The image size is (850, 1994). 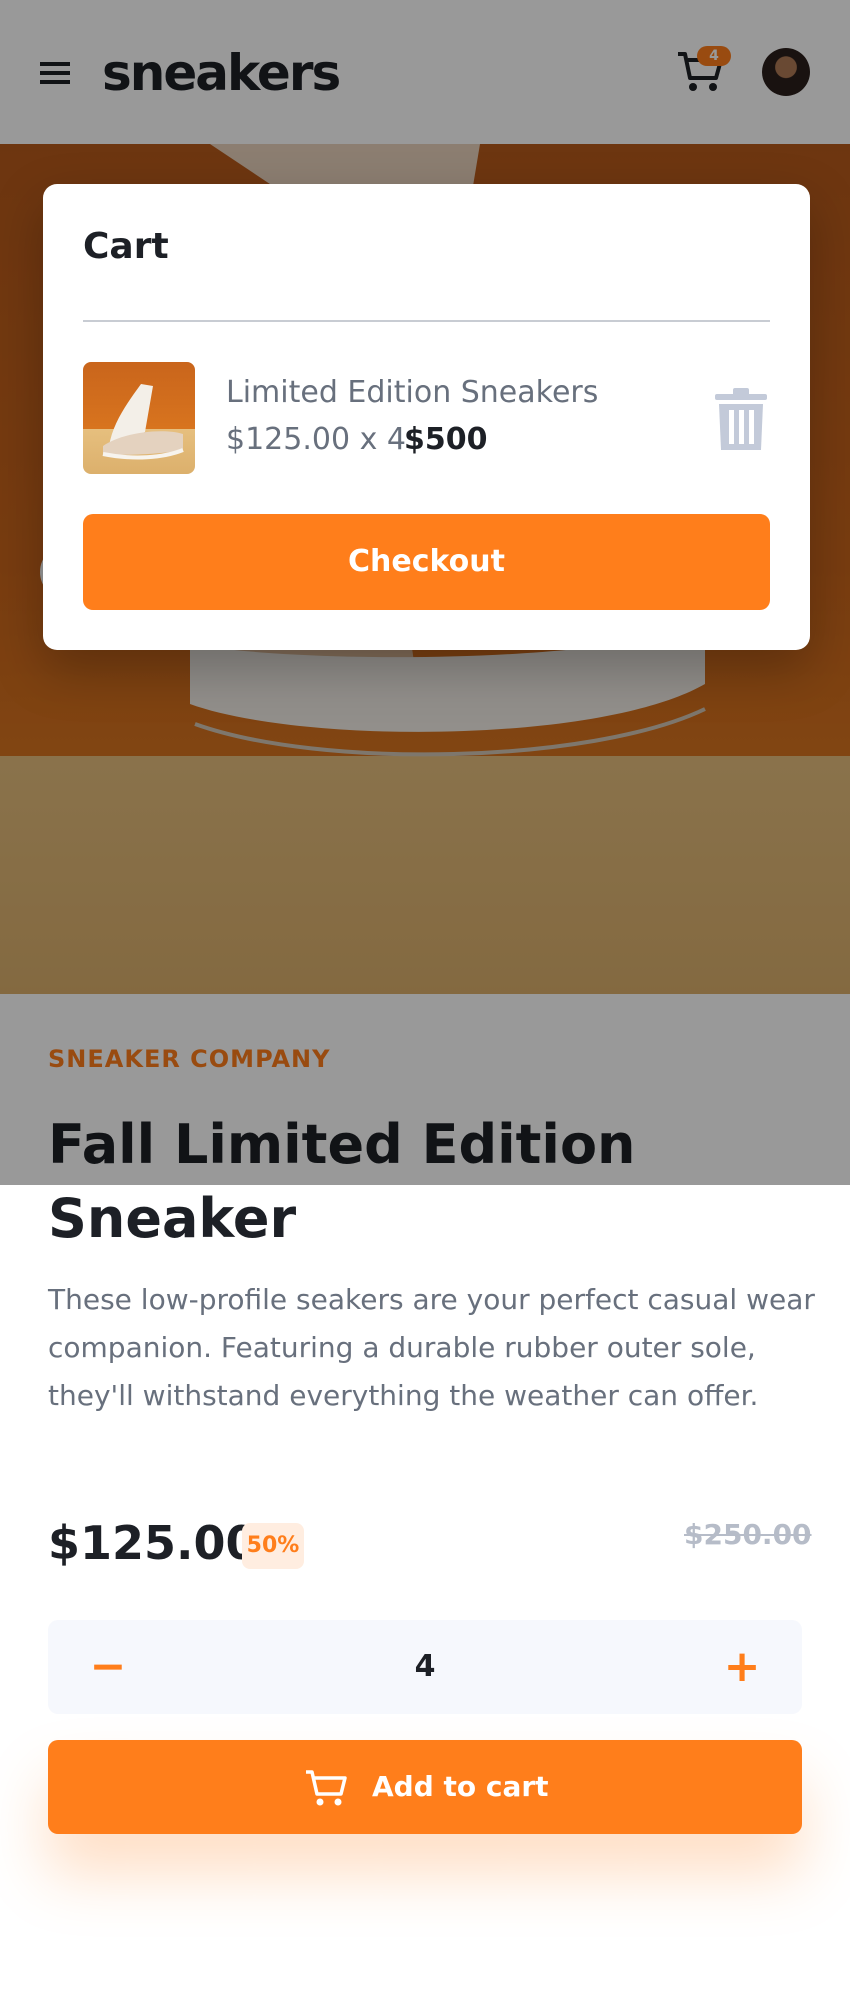 I want to click on cart-title: Cart, so click(x=126, y=246).